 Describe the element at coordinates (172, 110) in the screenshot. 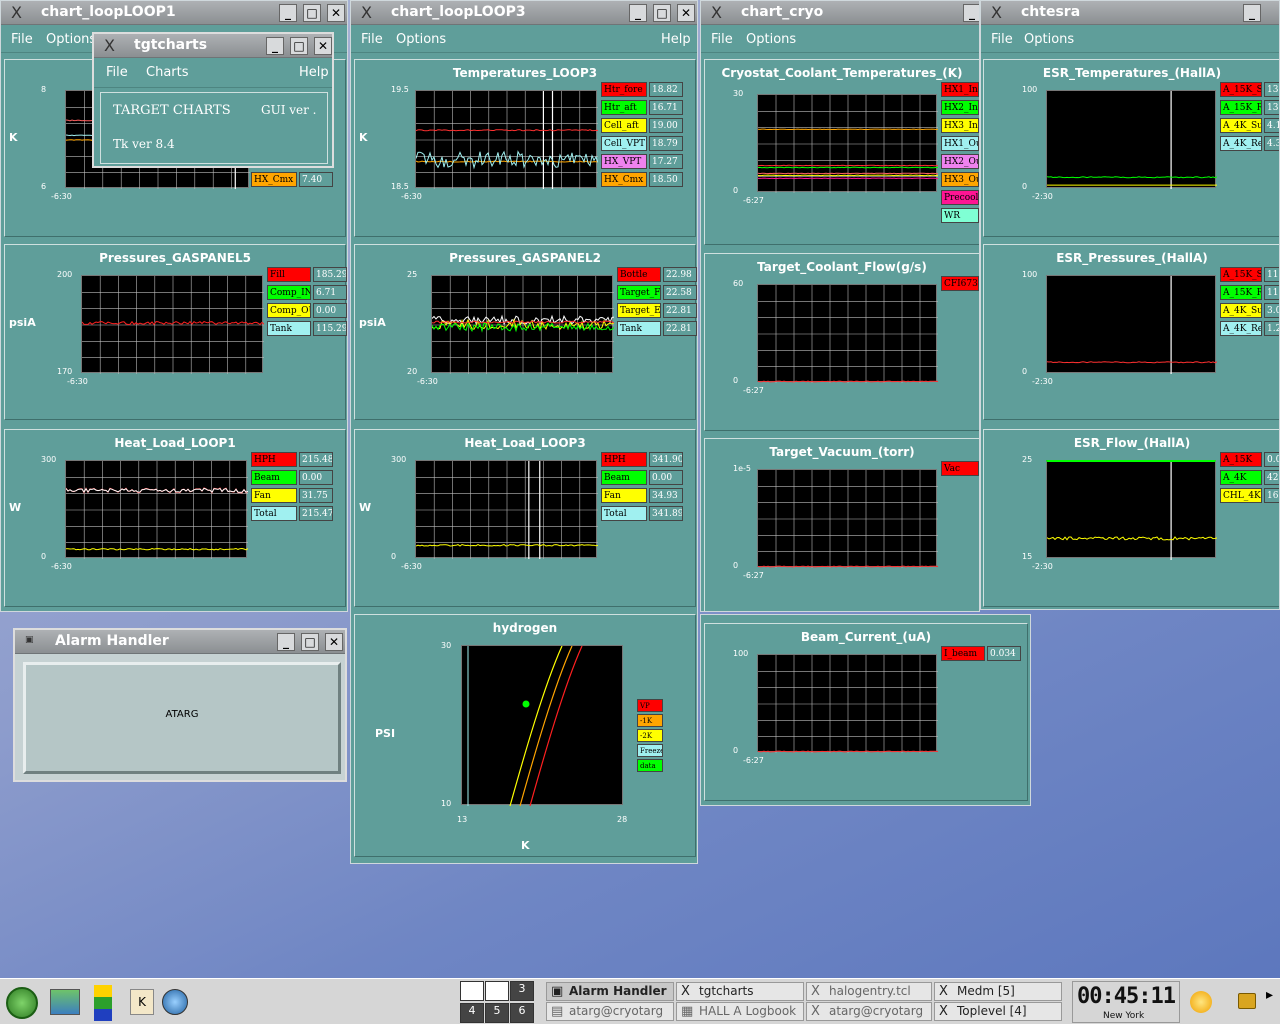

I see `target-charts-heading: TARGET CHARTS` at that location.